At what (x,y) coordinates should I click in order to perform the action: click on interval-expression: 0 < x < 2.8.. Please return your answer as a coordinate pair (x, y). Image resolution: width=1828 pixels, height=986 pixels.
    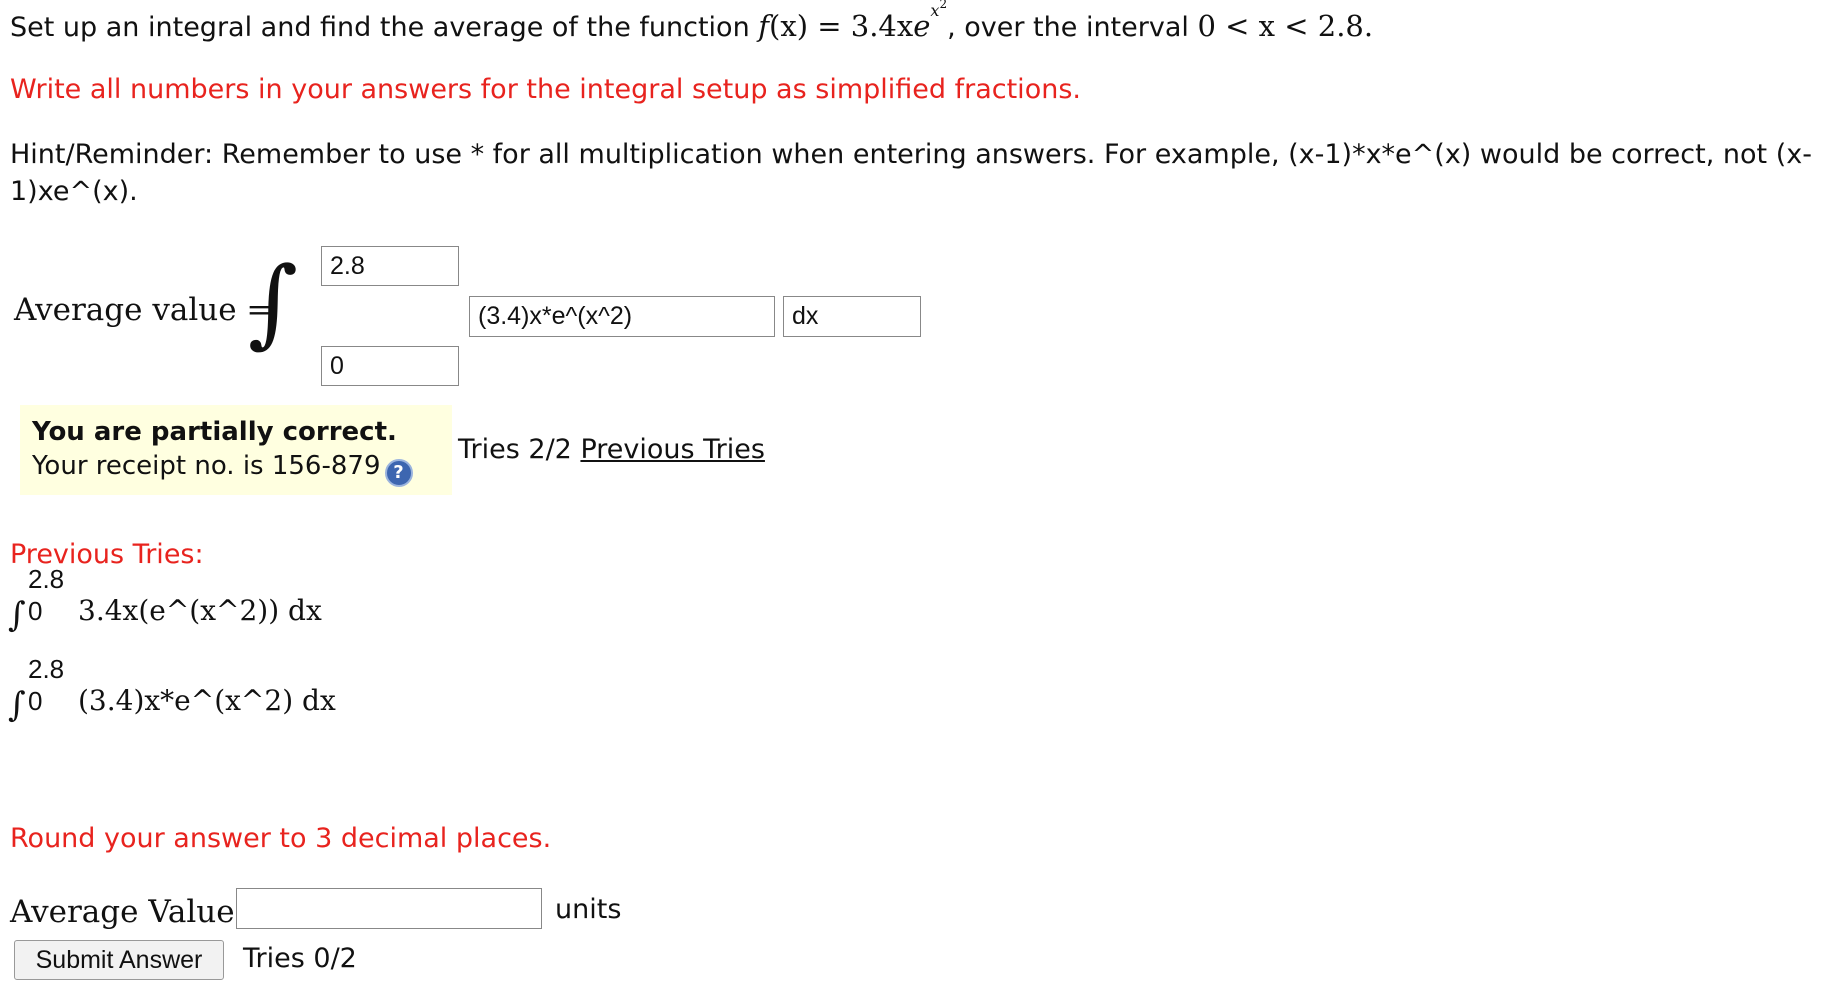
    Looking at the image, I should click on (1285, 26).